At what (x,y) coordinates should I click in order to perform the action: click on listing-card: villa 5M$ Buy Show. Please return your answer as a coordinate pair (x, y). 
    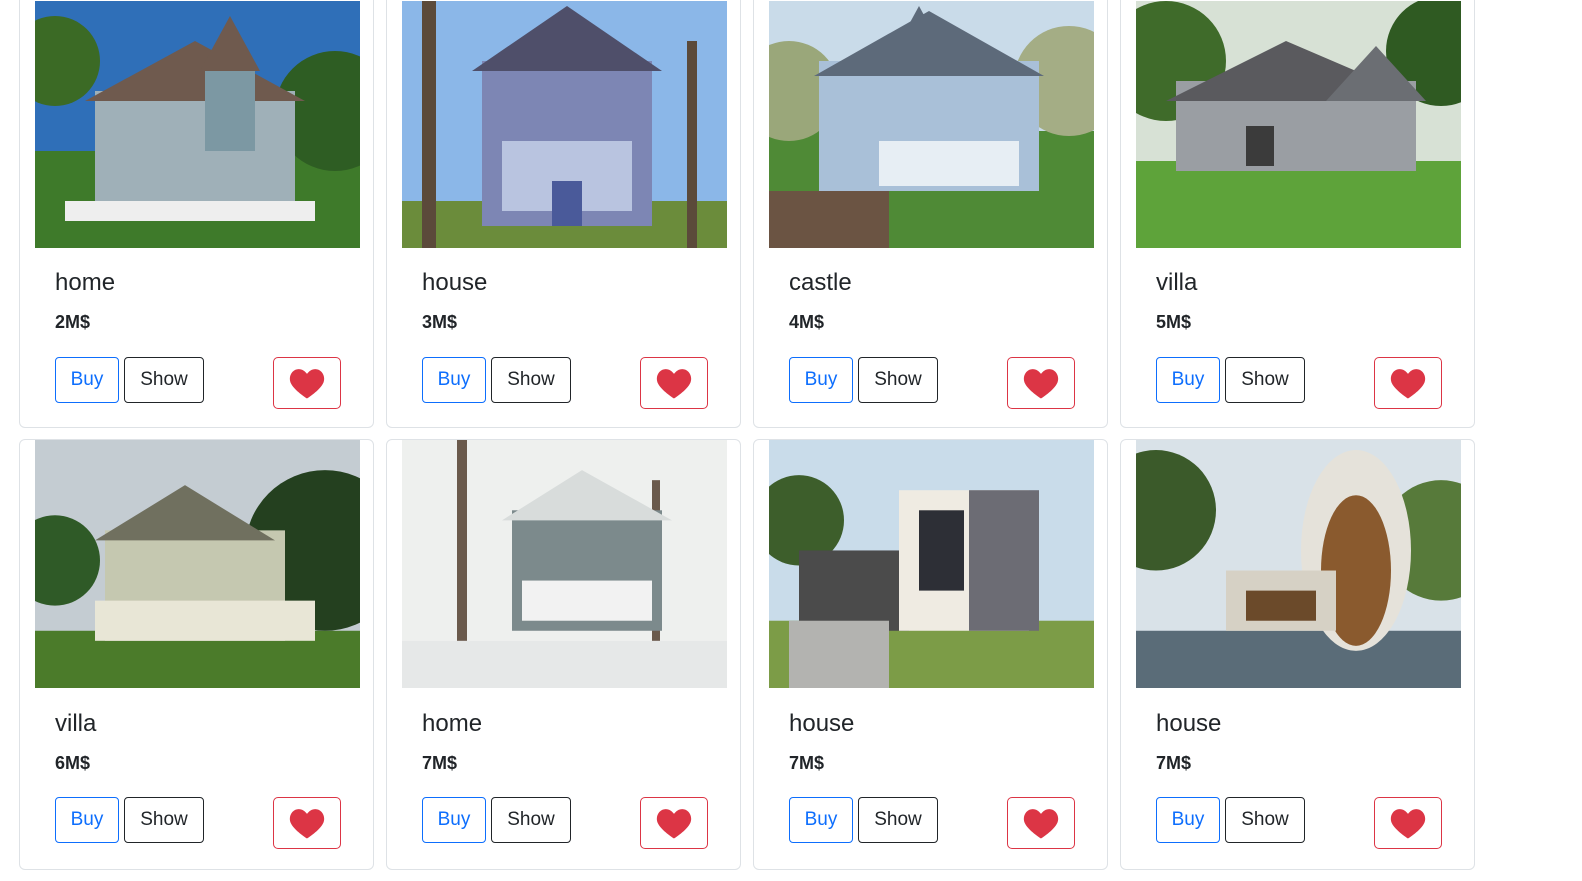
    Looking at the image, I should click on (1297, 214).